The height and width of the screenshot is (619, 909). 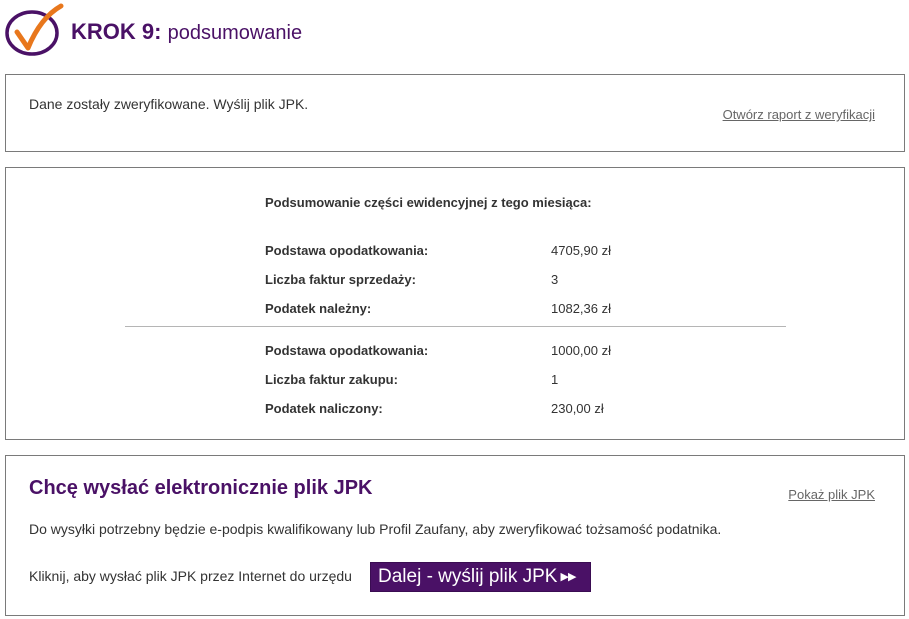 What do you see at coordinates (324, 408) in the screenshot?
I see `summary-row-label: Podatek naliczony:` at bounding box center [324, 408].